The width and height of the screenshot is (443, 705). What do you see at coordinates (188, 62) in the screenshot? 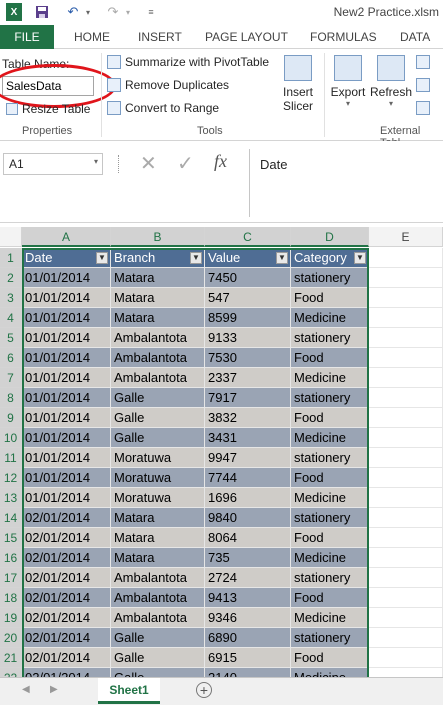
I see `summarize-pivottable-button: Summarize with PivotTable` at bounding box center [188, 62].